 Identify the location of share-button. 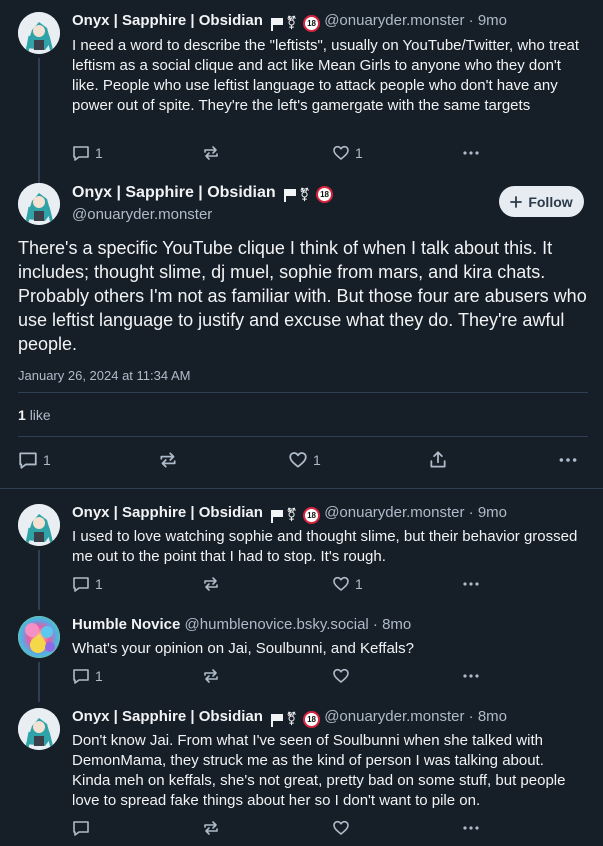
(438, 460).